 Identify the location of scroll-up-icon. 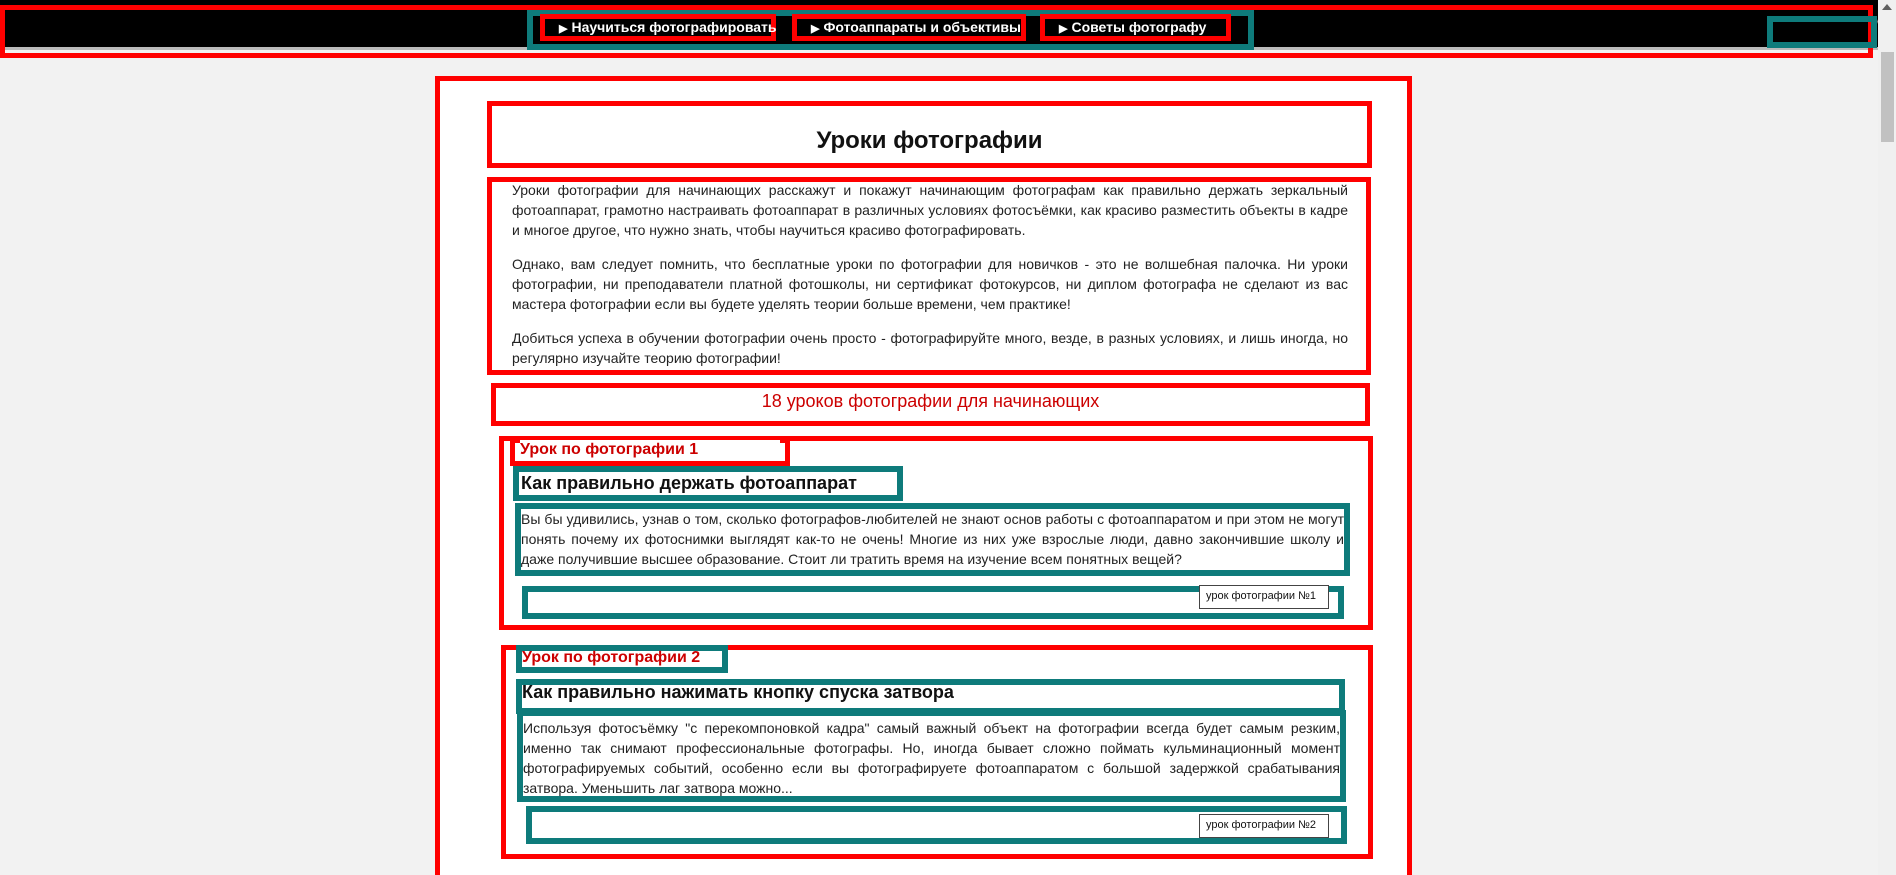
(1887, 7).